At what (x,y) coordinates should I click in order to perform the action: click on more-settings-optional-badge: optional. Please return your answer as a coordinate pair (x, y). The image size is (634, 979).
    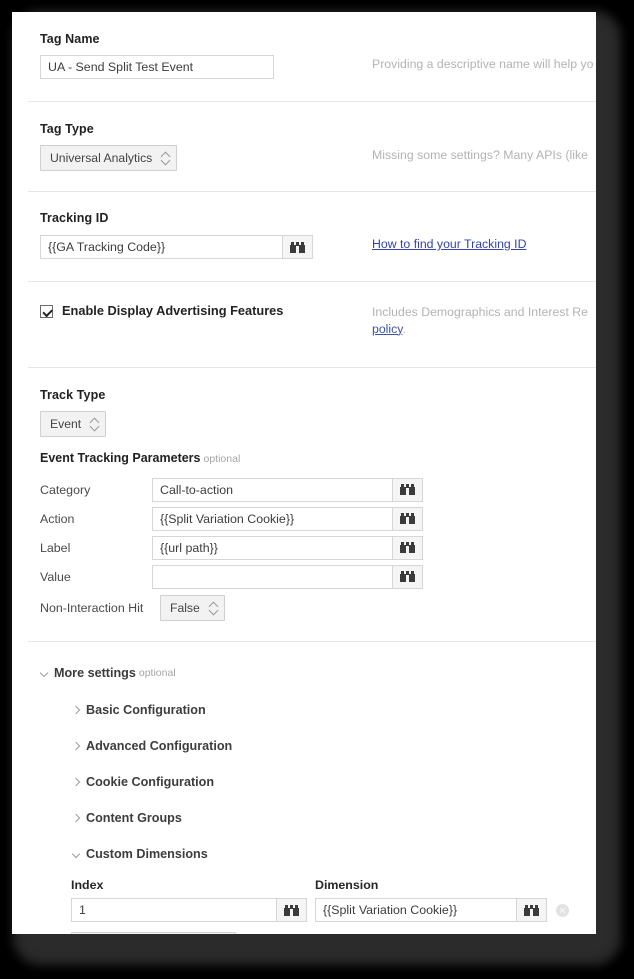
    Looking at the image, I should click on (157, 673).